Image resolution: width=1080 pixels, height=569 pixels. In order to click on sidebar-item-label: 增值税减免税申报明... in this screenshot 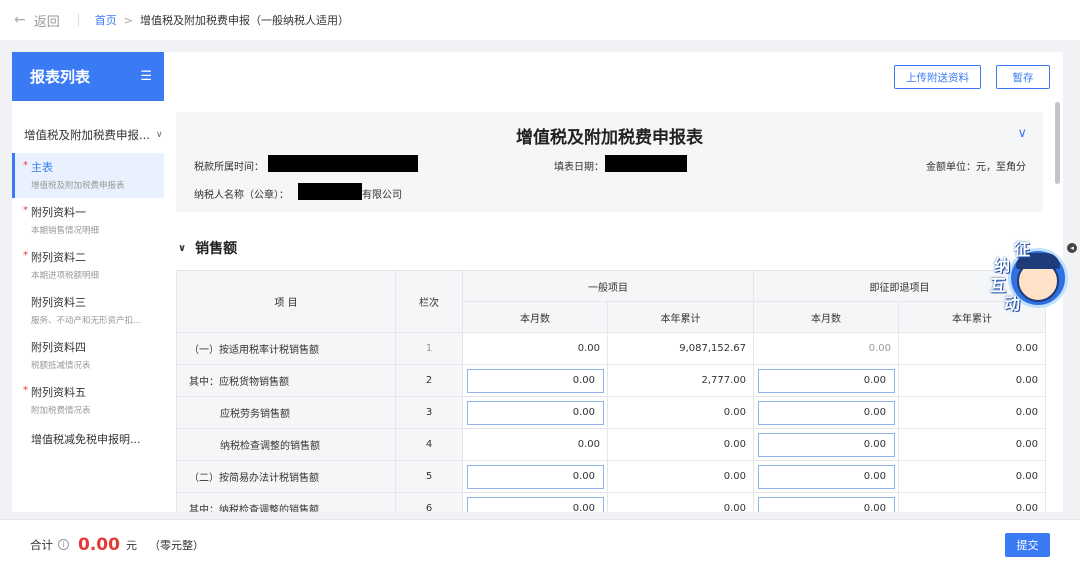, I will do `click(86, 439)`.